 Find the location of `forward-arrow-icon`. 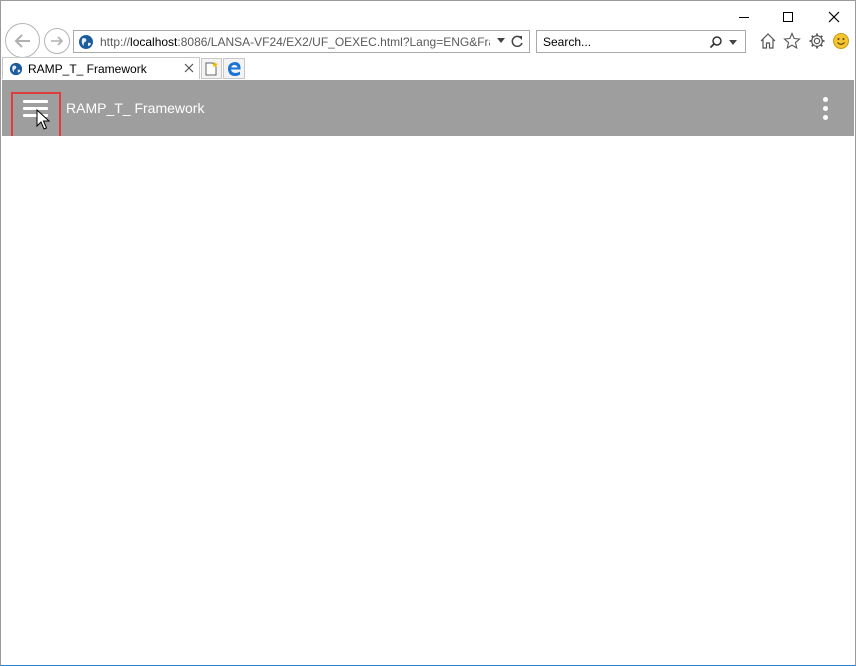

forward-arrow-icon is located at coordinates (57, 41).